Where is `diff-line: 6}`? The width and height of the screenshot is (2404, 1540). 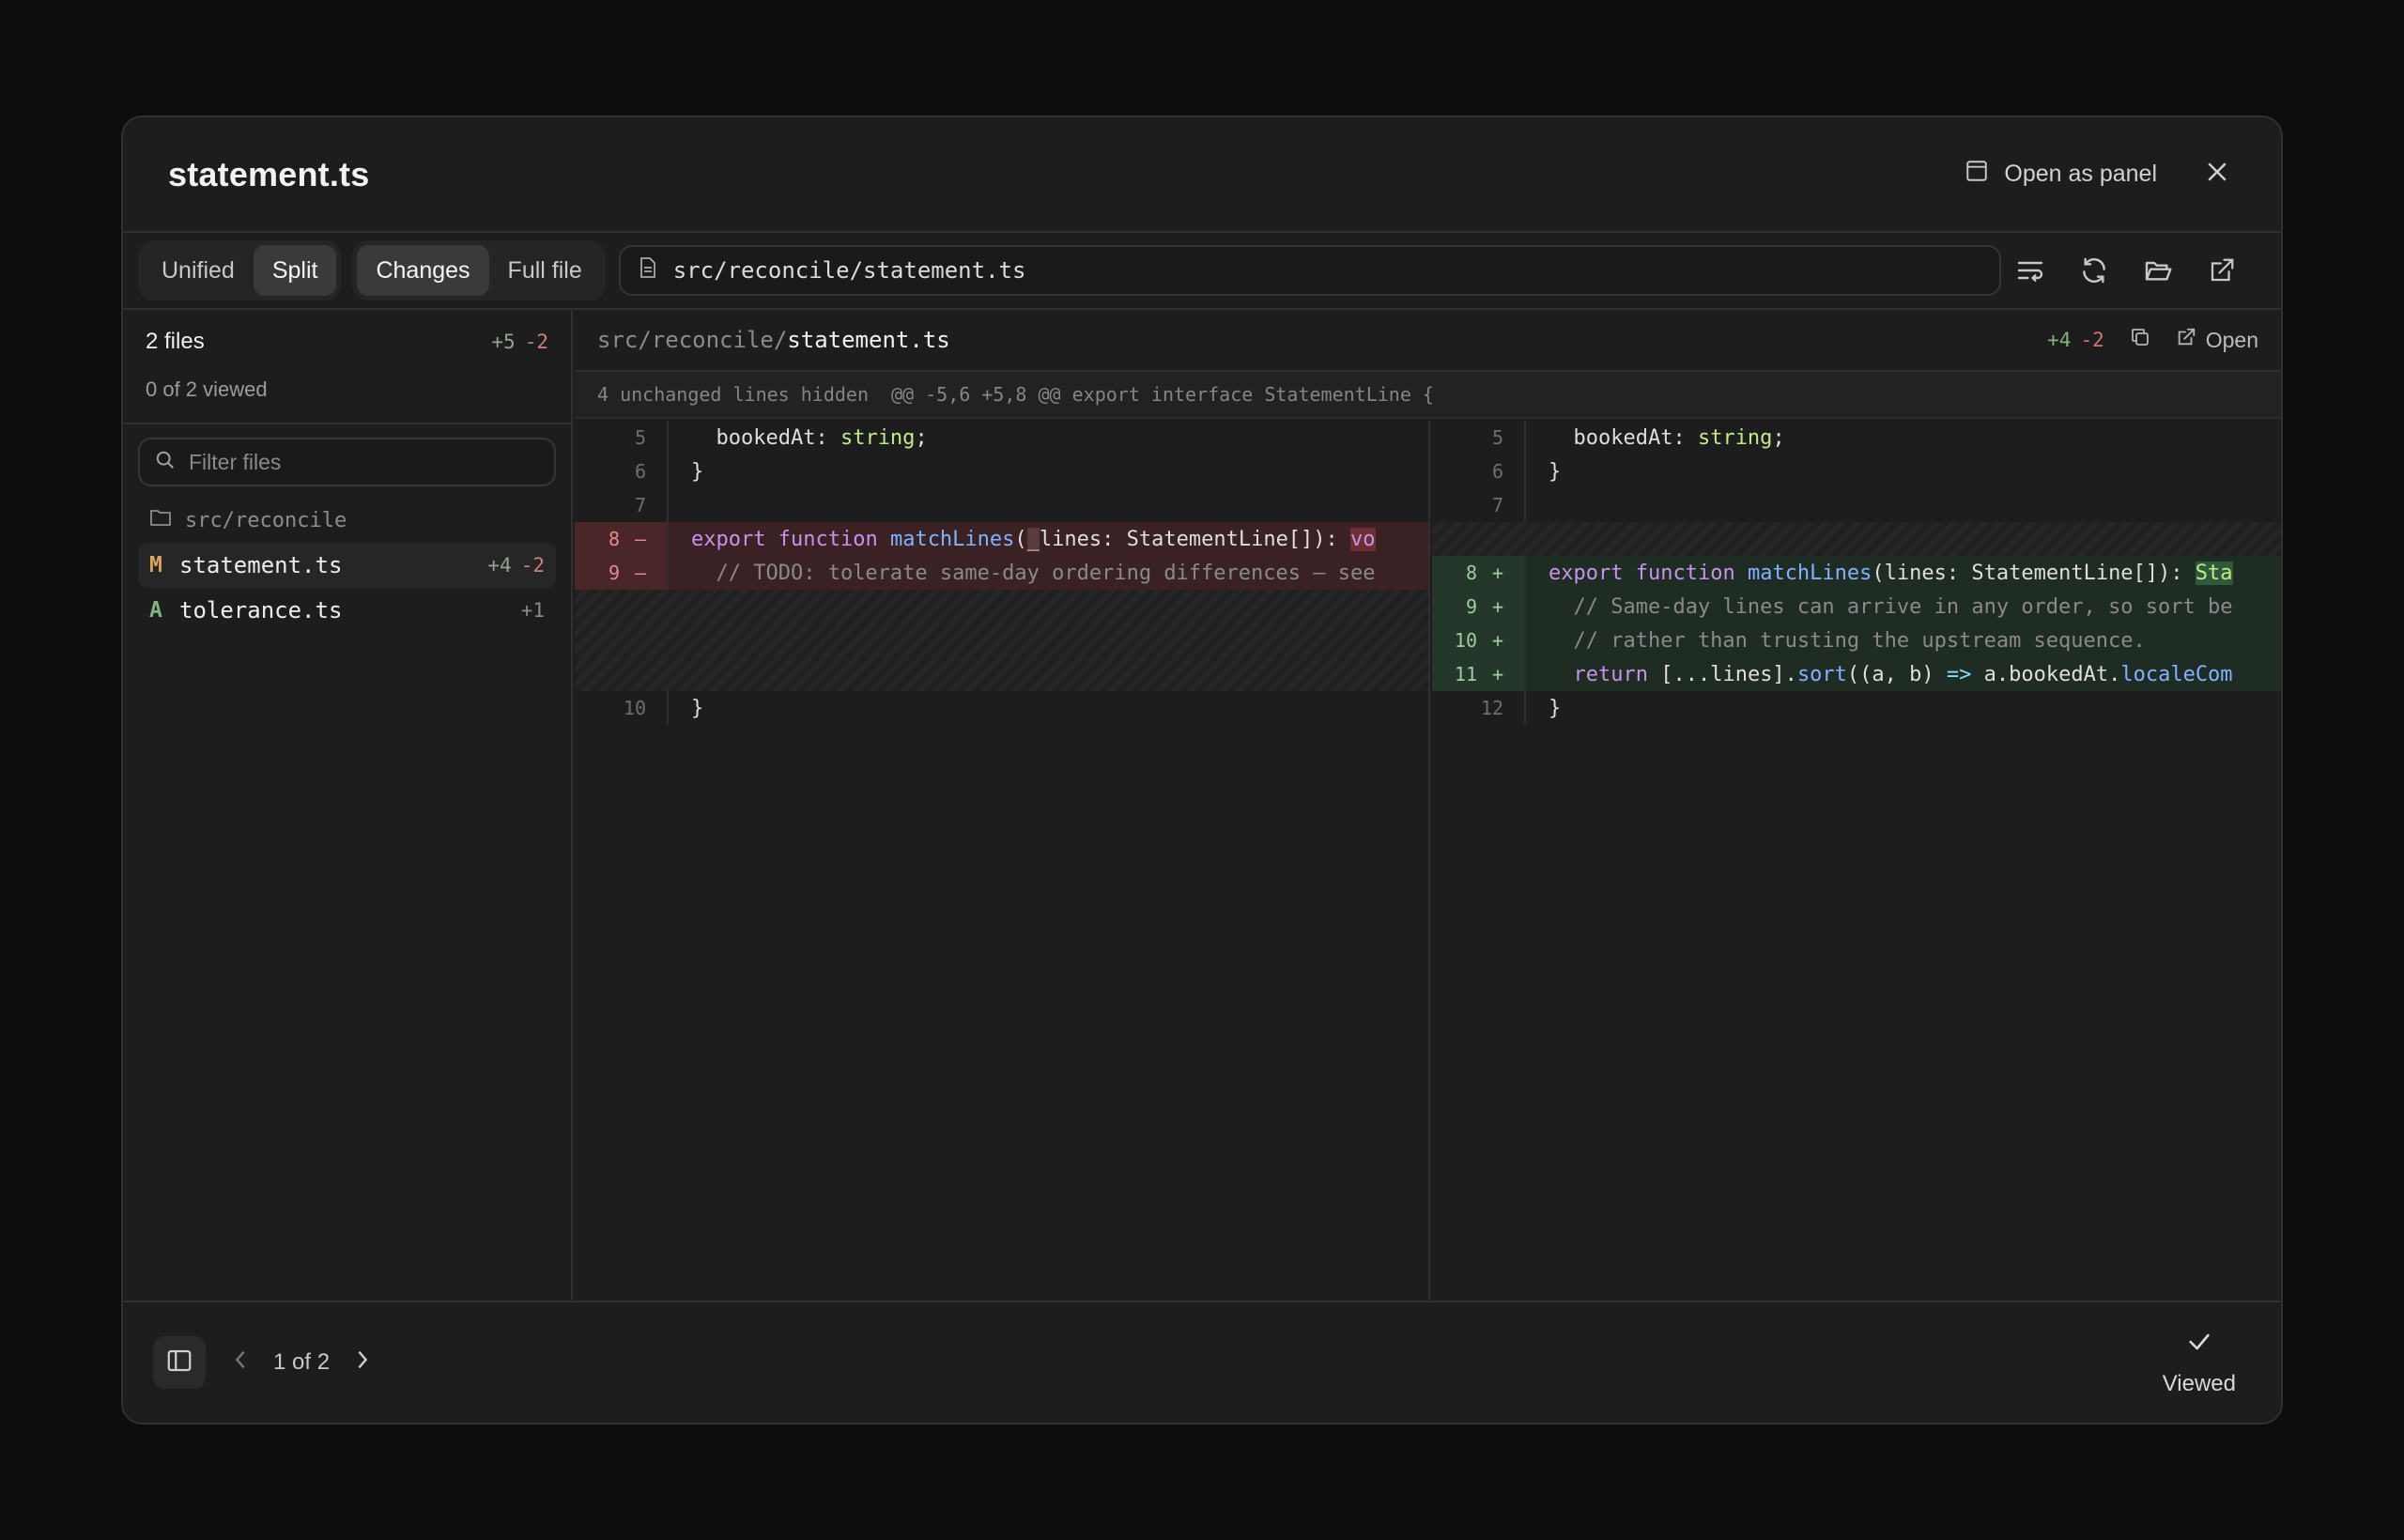 diff-line: 6} is located at coordinates (1856, 471).